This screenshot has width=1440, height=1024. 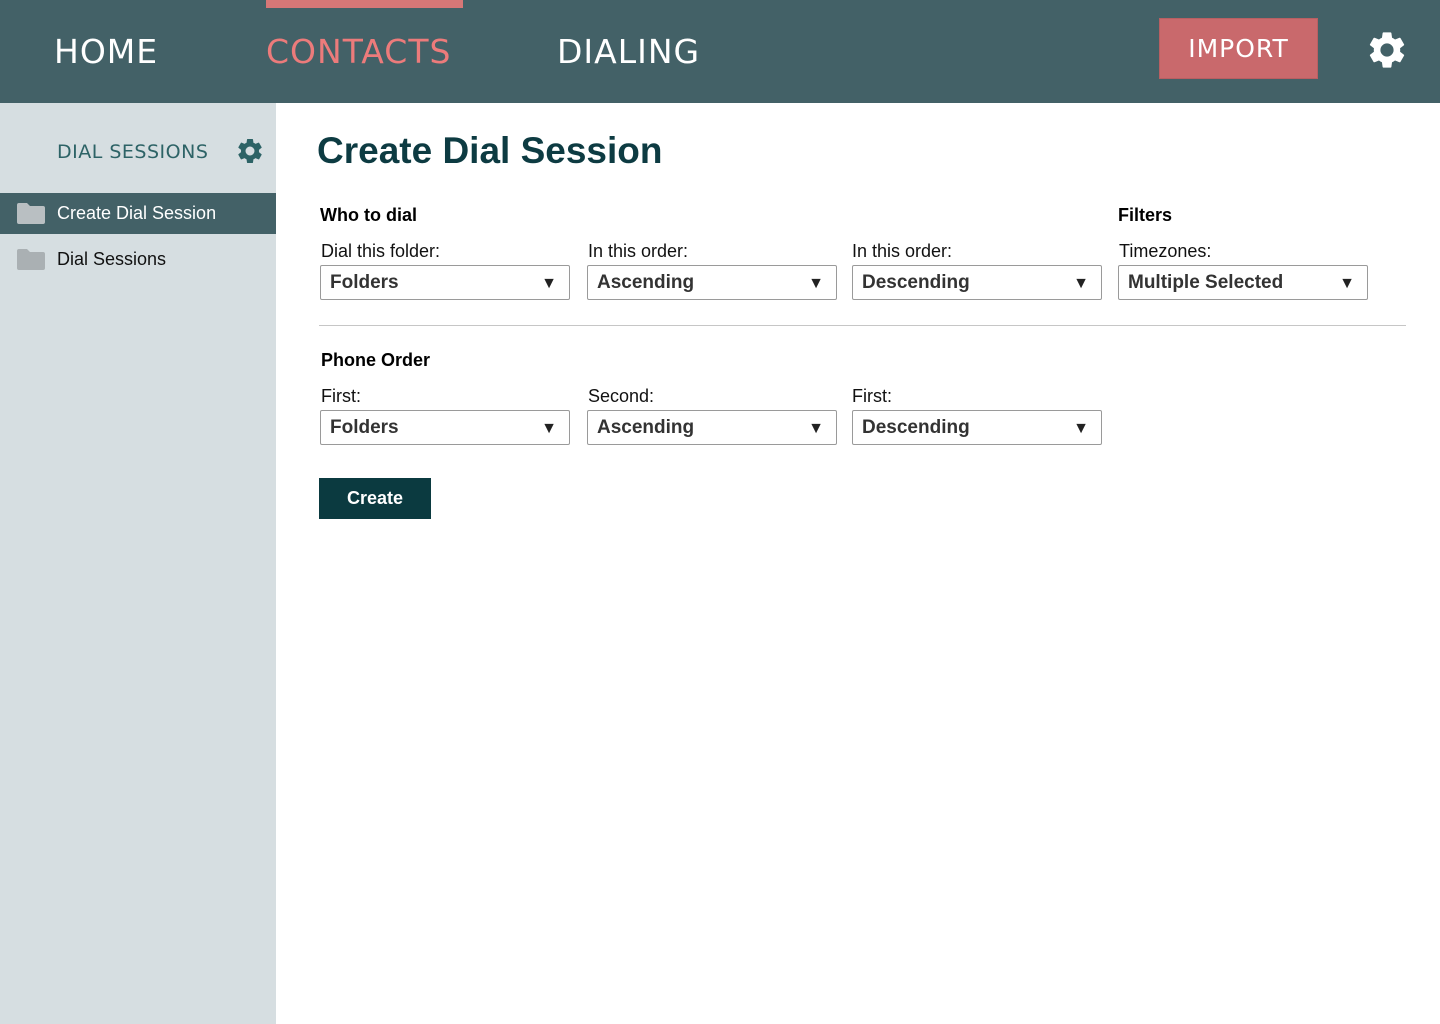 I want to click on top-nav-bar: HOME CONTACTS DIALING IMPORT, so click(x=720, y=51).